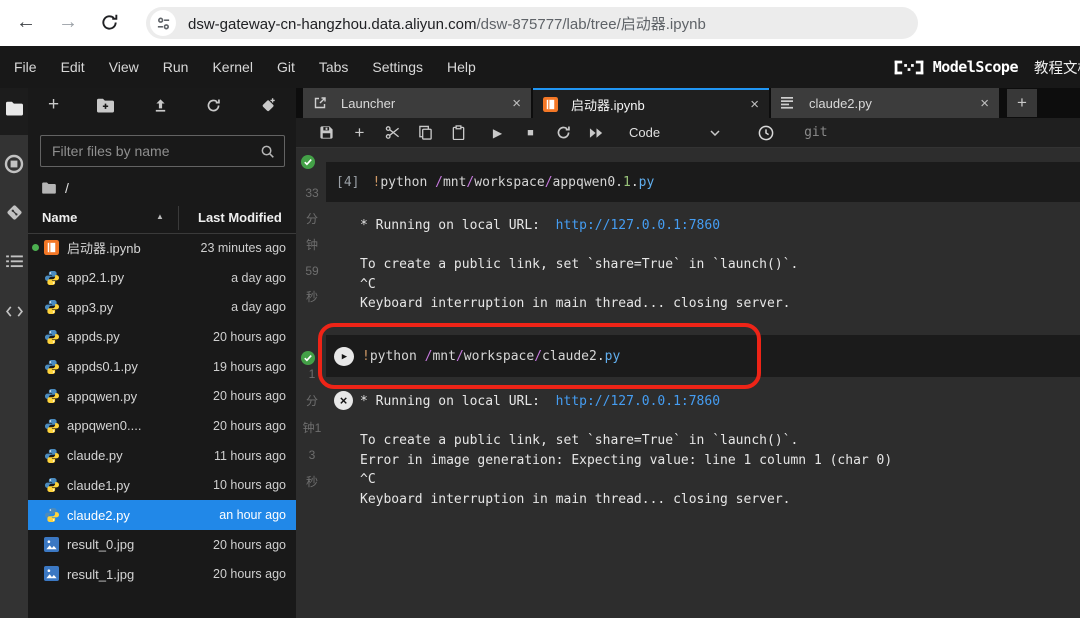 This screenshot has height=618, width=1080. I want to click on menu-run: Run, so click(176, 67).